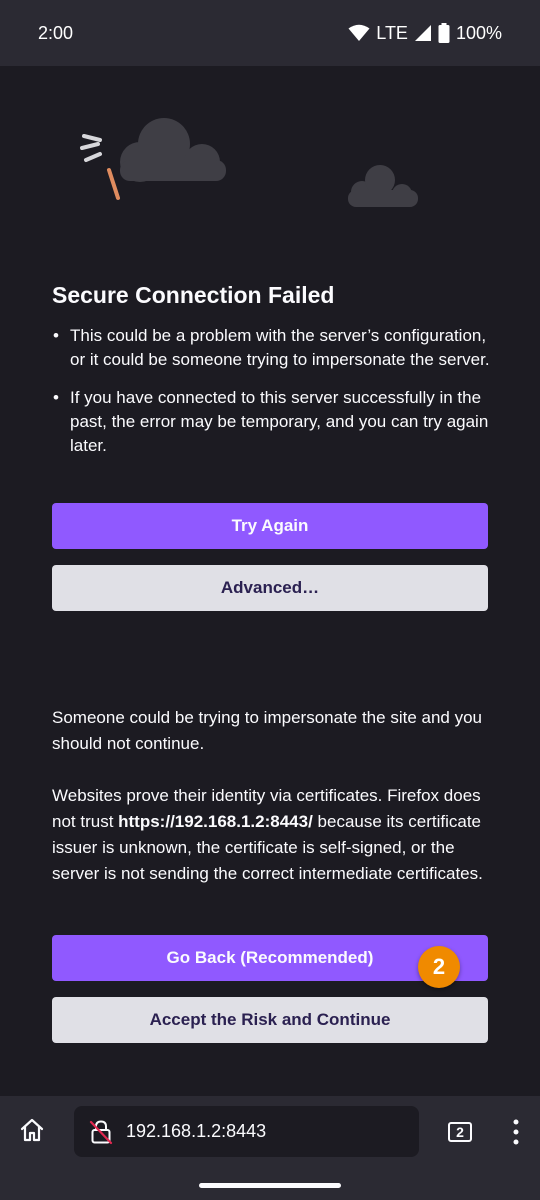  What do you see at coordinates (270, 526) in the screenshot?
I see `try-again-button: Try Again` at bounding box center [270, 526].